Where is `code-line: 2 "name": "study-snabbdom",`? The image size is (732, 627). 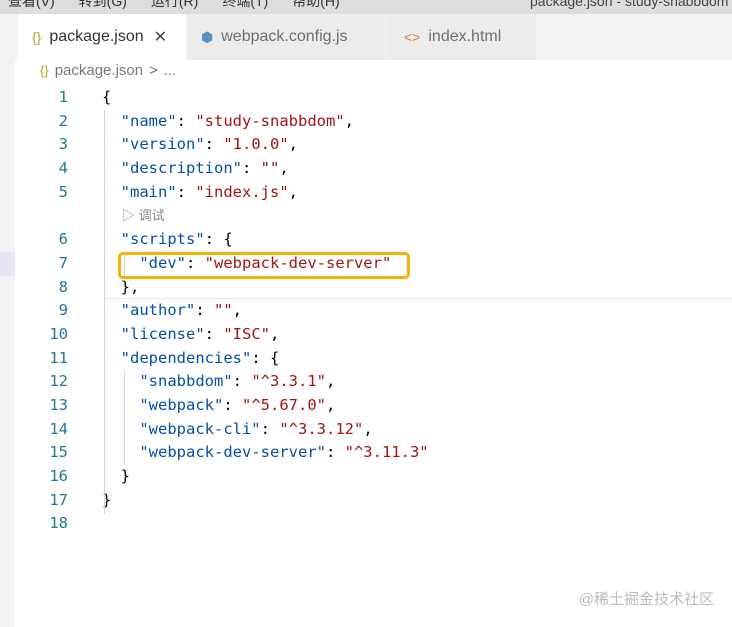
code-line: 2 "name": "study-snabbdom", is located at coordinates (366, 122).